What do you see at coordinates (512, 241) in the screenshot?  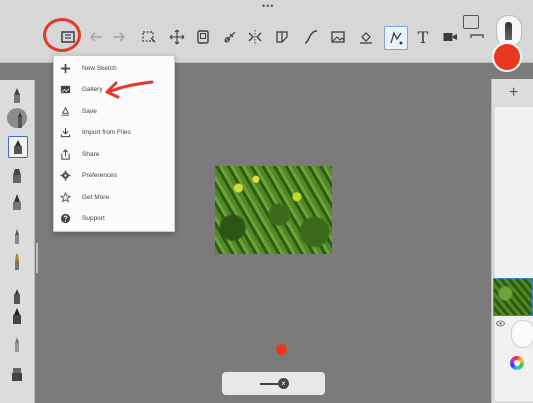 I see `layer-panel: +` at bounding box center [512, 241].